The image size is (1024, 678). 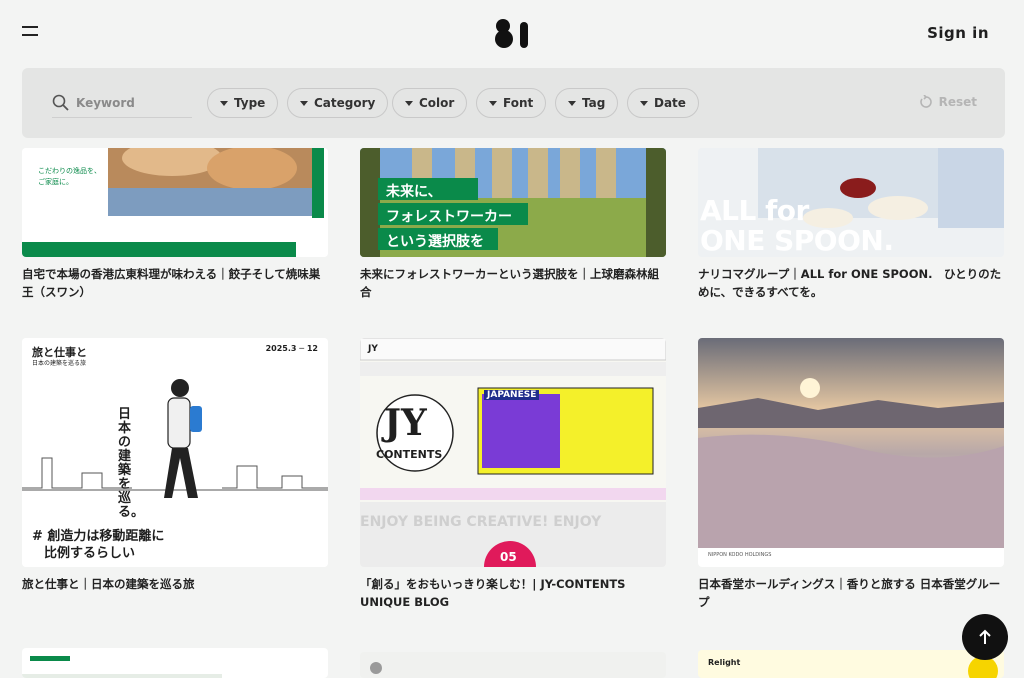 What do you see at coordinates (513, 202) in the screenshot?
I see `card-thumbnail: 未来に、 フォレストワーカー という選択肢を` at bounding box center [513, 202].